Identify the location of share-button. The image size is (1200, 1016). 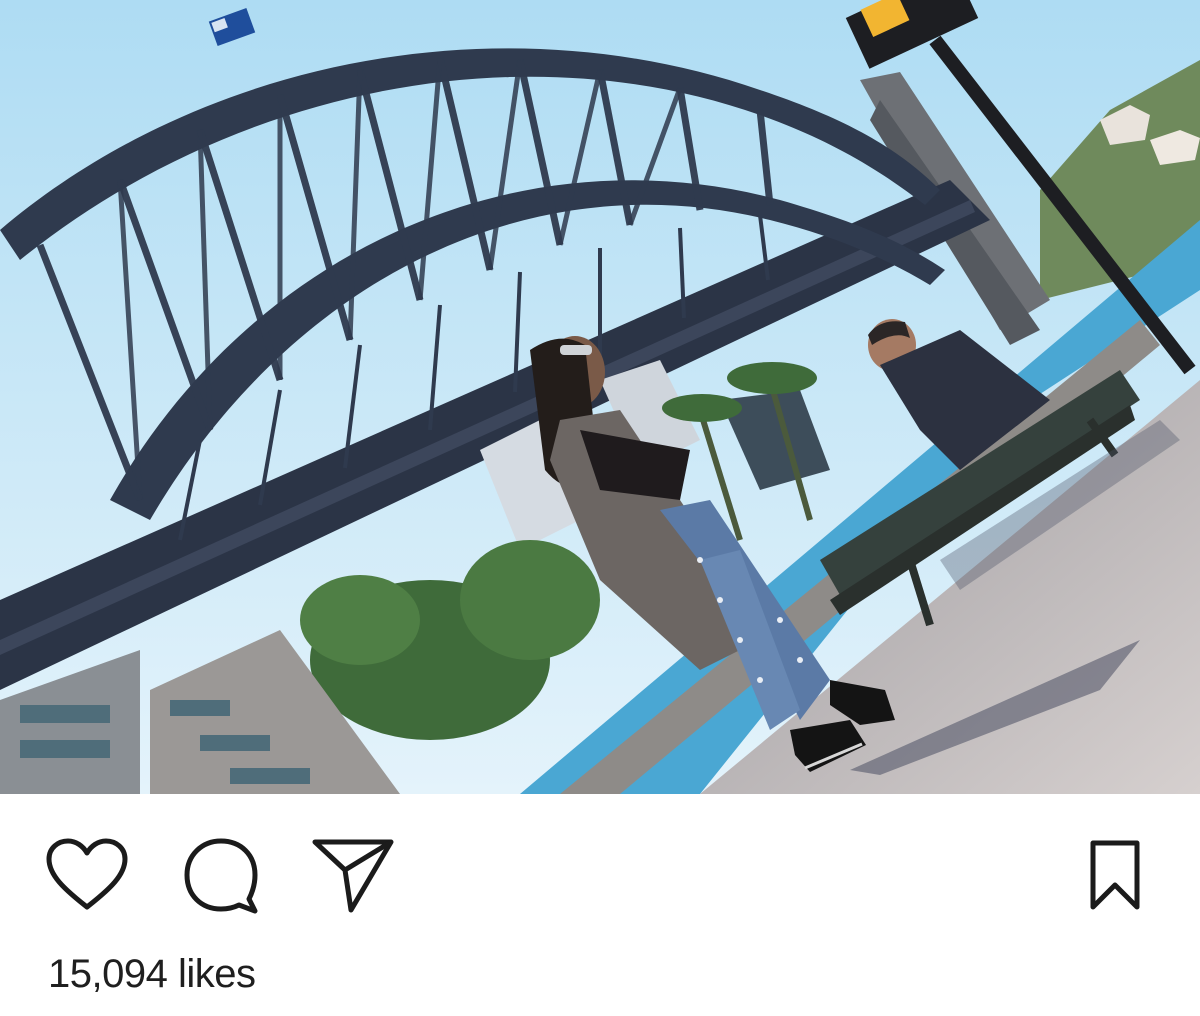
(353, 875).